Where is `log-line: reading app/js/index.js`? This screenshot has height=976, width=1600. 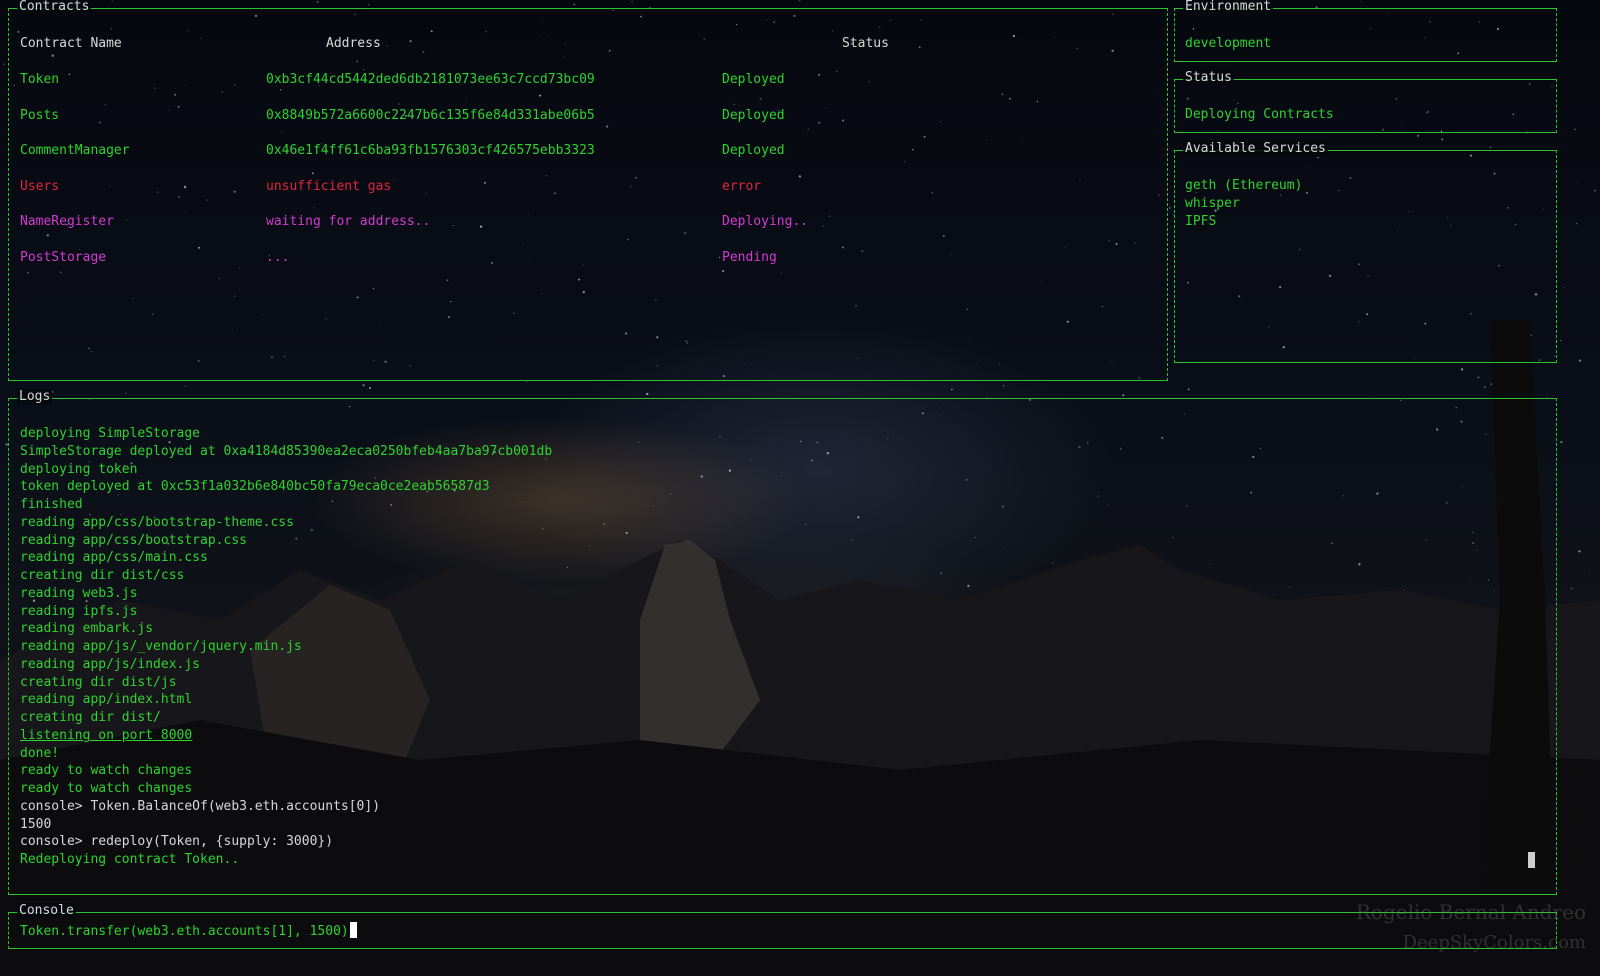 log-line: reading app/js/index.js is located at coordinates (110, 664).